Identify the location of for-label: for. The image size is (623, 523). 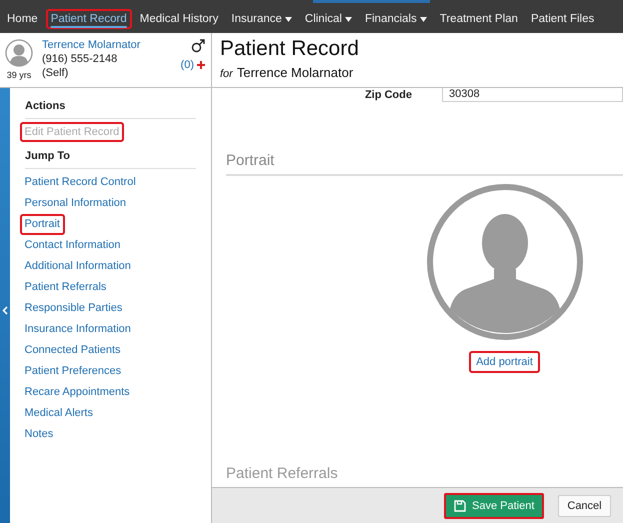
(226, 74).